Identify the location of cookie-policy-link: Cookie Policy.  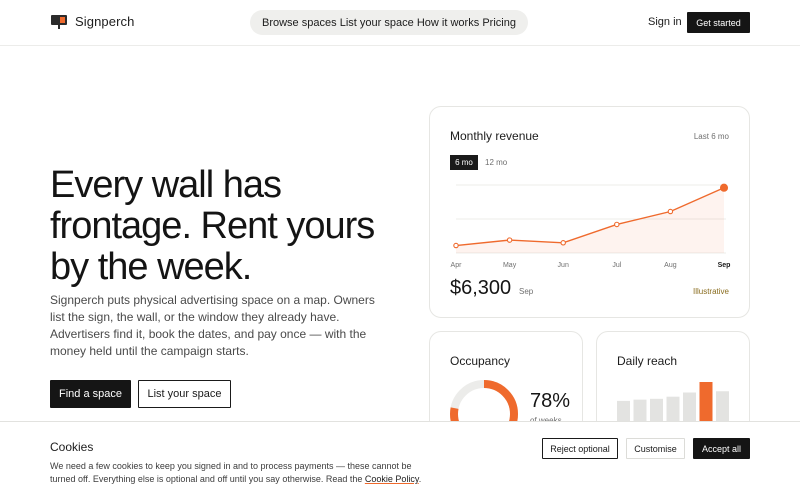
(392, 479).